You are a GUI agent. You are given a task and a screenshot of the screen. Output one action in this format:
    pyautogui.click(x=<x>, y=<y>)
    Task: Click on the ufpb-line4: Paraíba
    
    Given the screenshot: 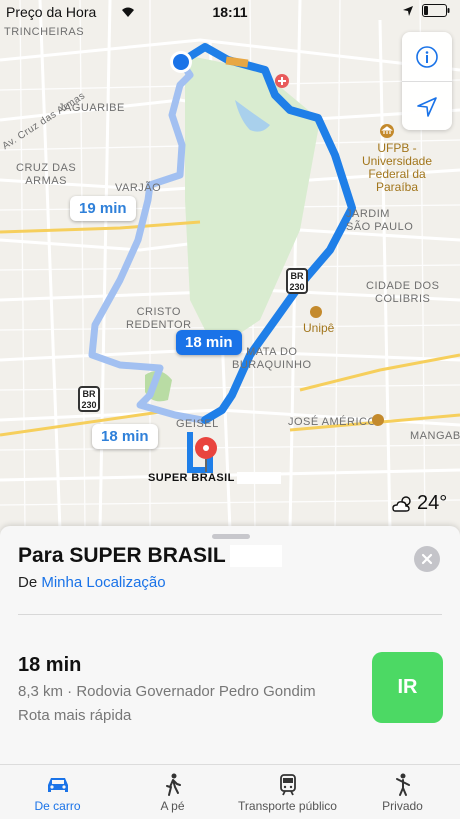 What is the action you would take?
    pyautogui.click(x=397, y=187)
    